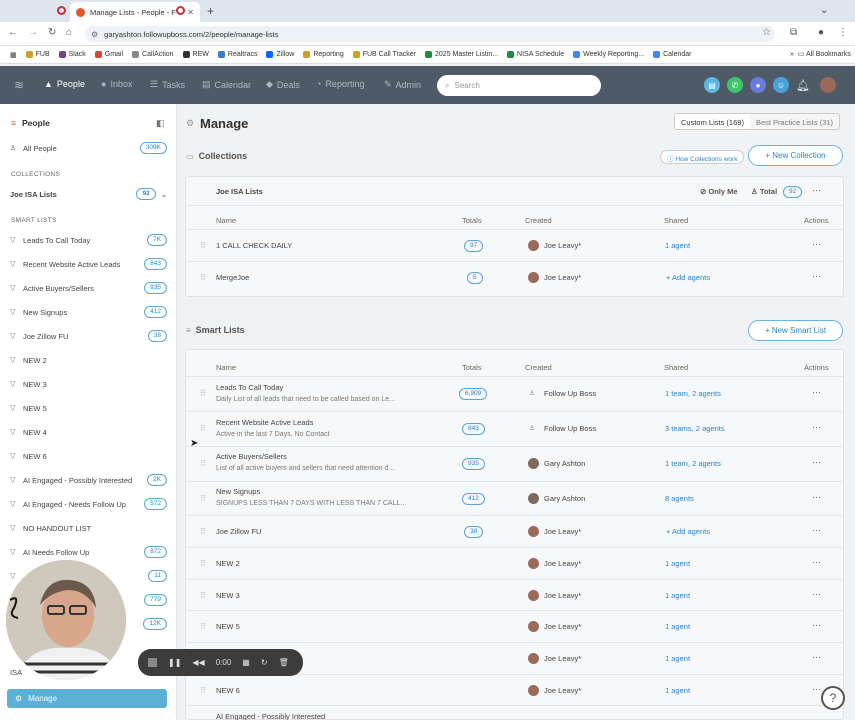 The width and height of the screenshot is (855, 720). Describe the element at coordinates (402, 84) in the screenshot. I see `nav-admin: ✎ Admin` at that location.